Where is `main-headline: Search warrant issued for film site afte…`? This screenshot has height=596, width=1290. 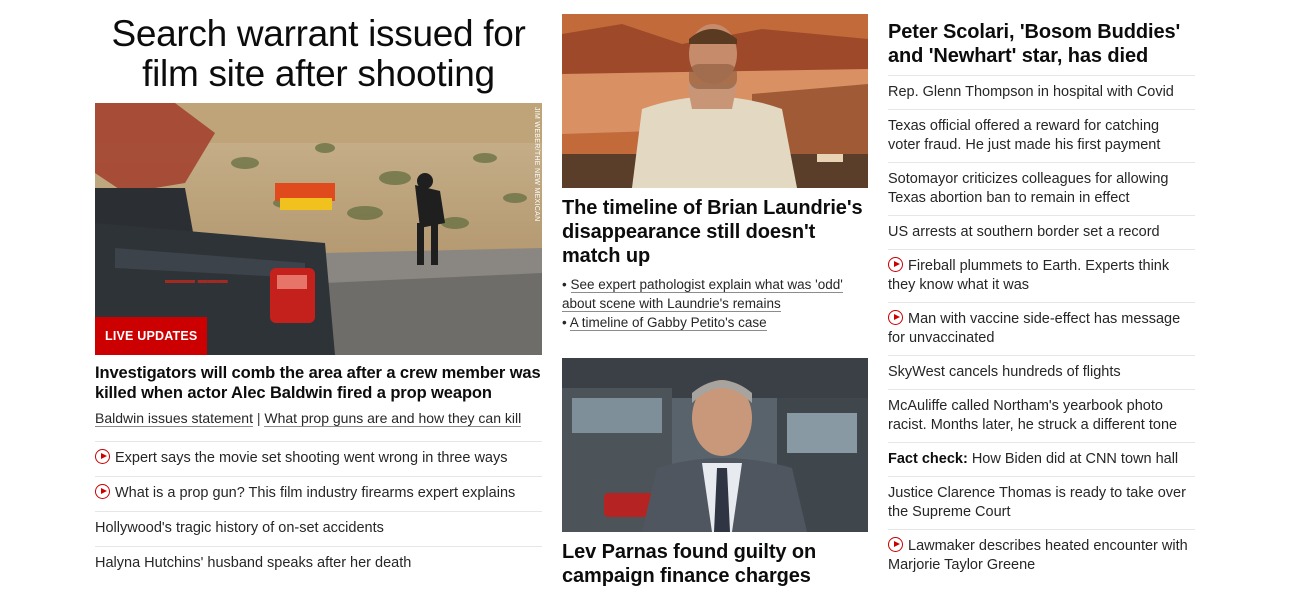 main-headline: Search warrant issued for film site afte… is located at coordinates (318, 54).